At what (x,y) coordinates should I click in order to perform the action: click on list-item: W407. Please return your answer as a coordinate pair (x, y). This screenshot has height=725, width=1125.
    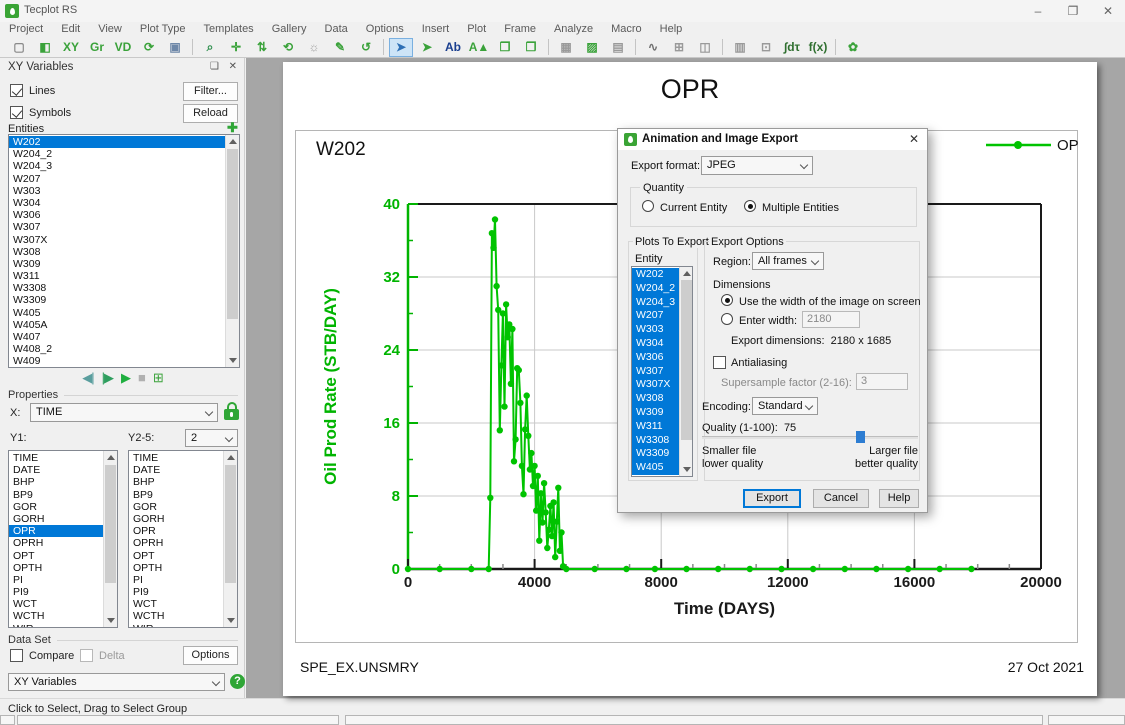
    Looking at the image, I should click on (117, 337).